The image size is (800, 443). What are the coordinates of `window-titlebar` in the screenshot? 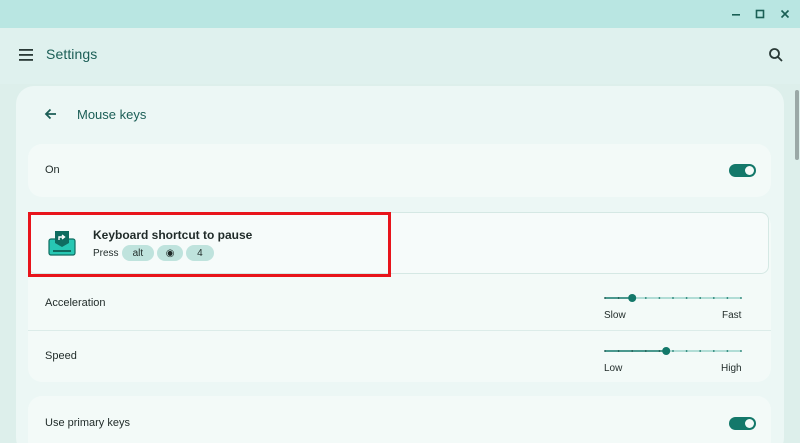 It's located at (400, 14).